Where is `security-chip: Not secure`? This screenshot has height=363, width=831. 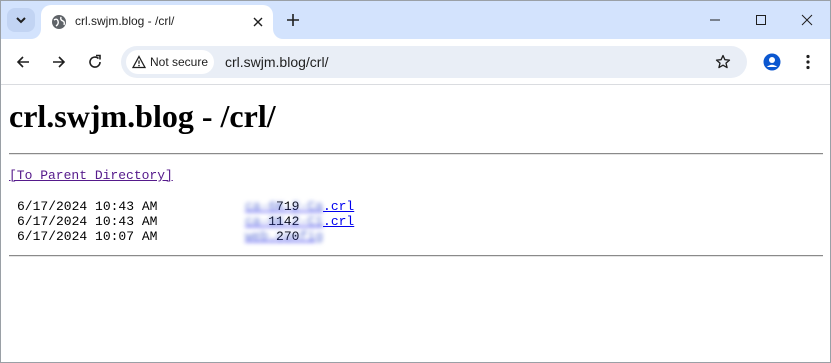 security-chip: Not secure is located at coordinates (170, 62).